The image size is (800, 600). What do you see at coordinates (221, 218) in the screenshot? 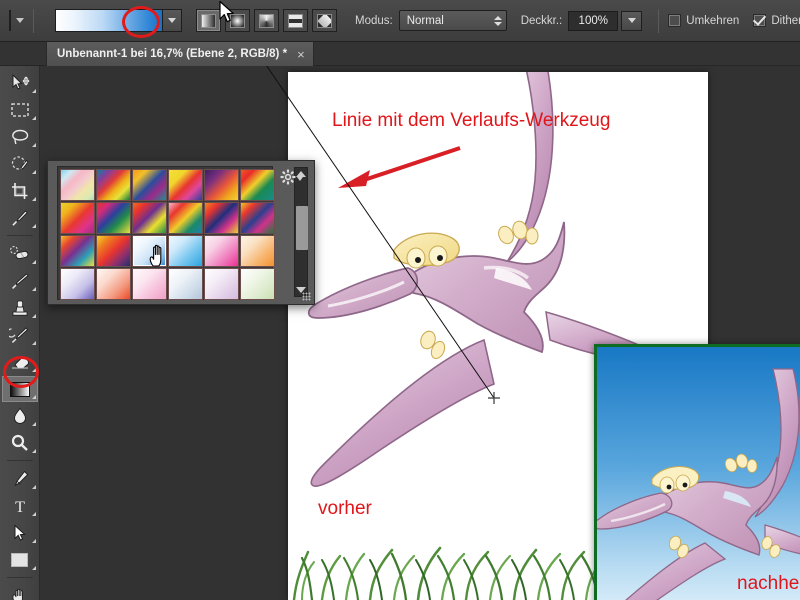
I see `gradient-swatch-orange-navy-magenta` at bounding box center [221, 218].